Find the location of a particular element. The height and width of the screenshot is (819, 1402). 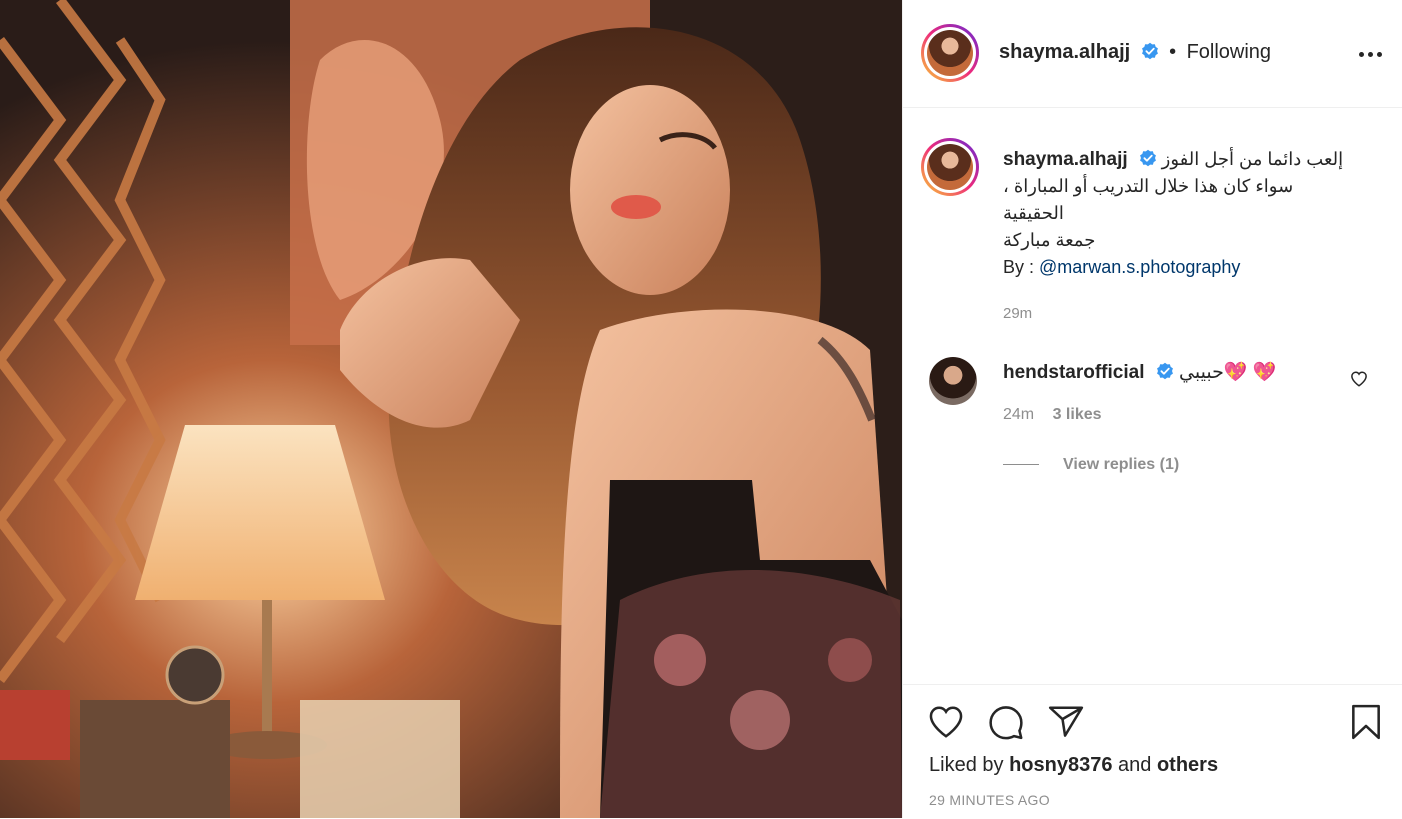

credit-prefix: By : is located at coordinates (1021, 267).